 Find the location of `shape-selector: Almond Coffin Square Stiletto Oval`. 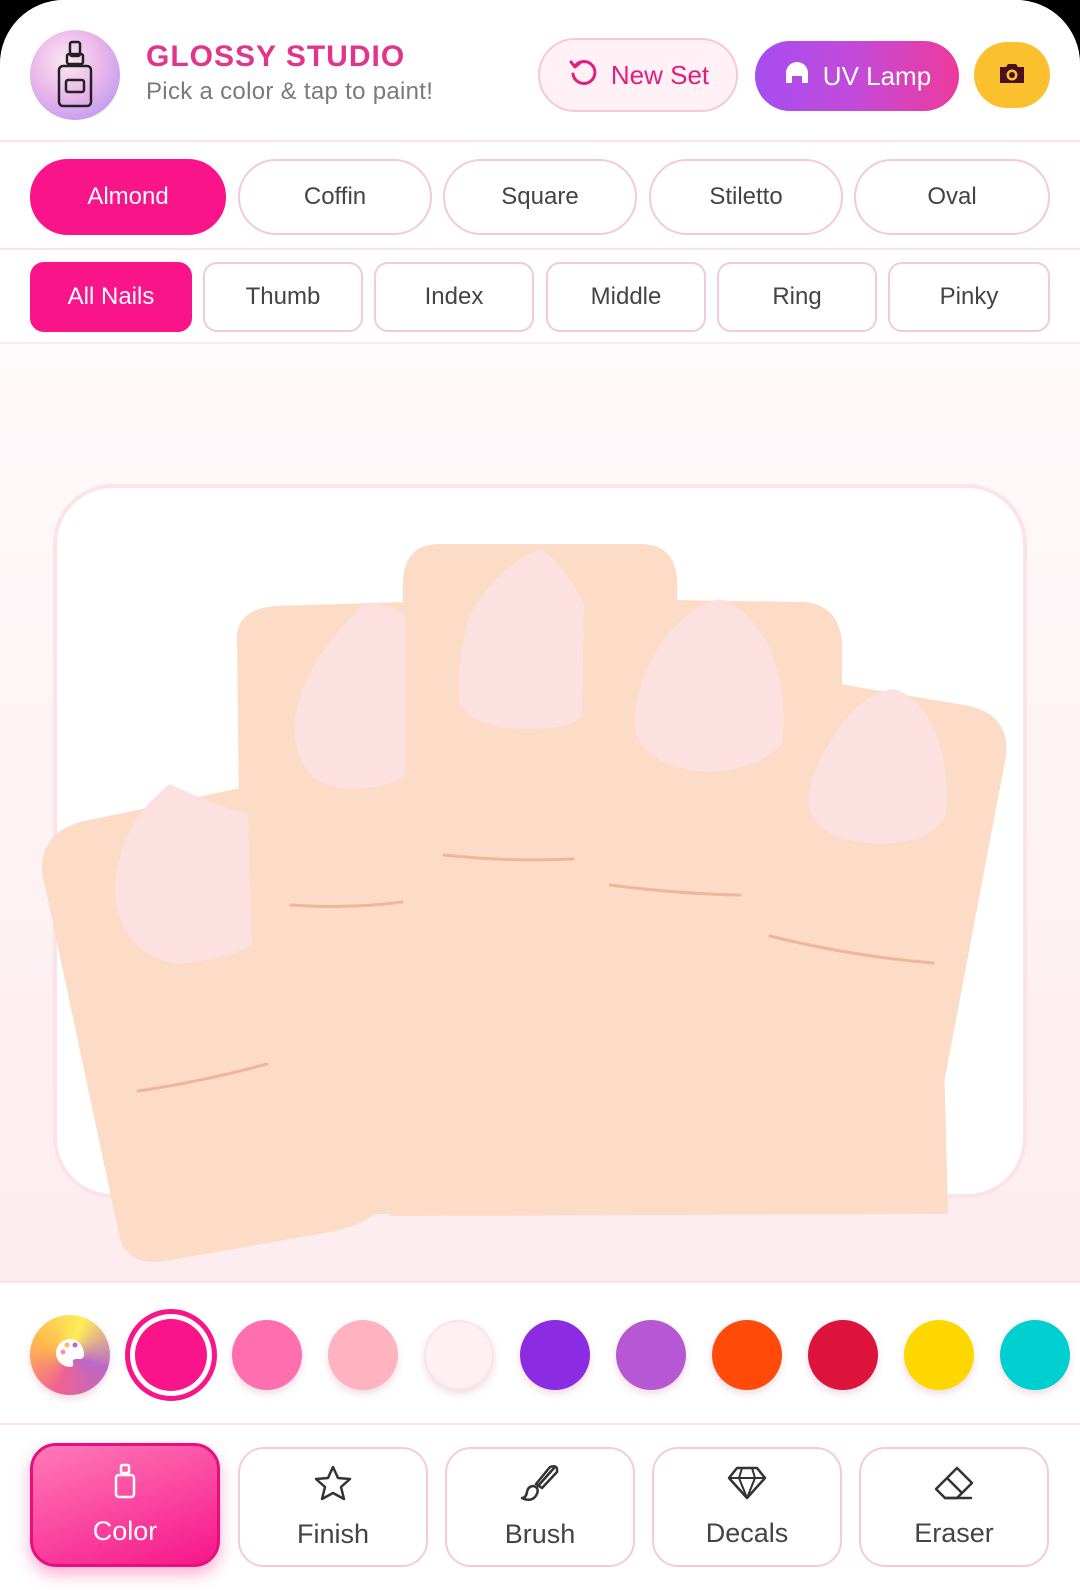

shape-selector: Almond Coffin Square Stiletto Oval is located at coordinates (540, 197).